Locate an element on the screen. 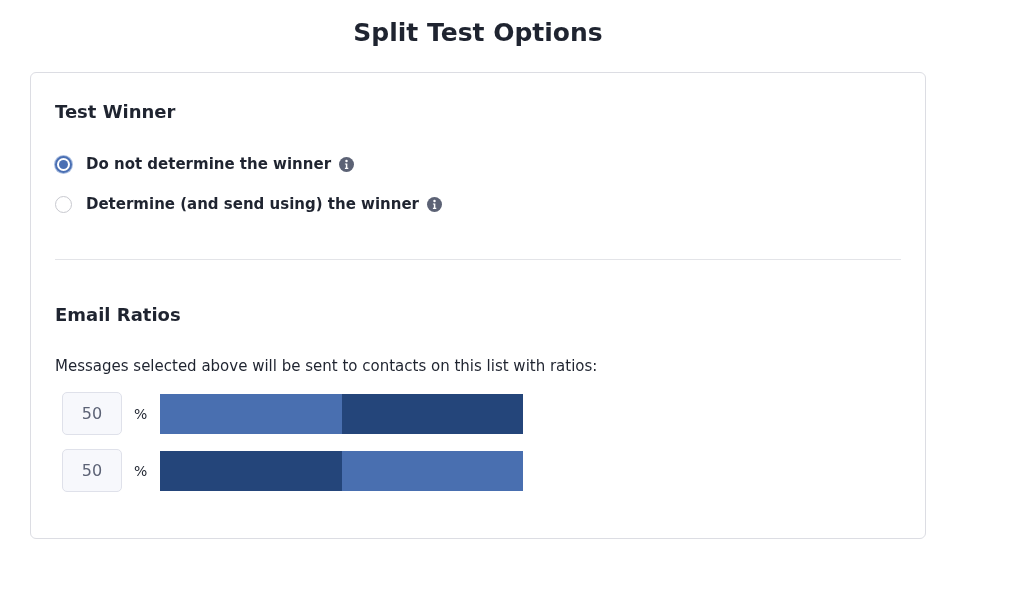 The width and height of the screenshot is (1024, 612). description-text: Messages selected above will be sent to contacts on this list with ratios: is located at coordinates (327, 366).